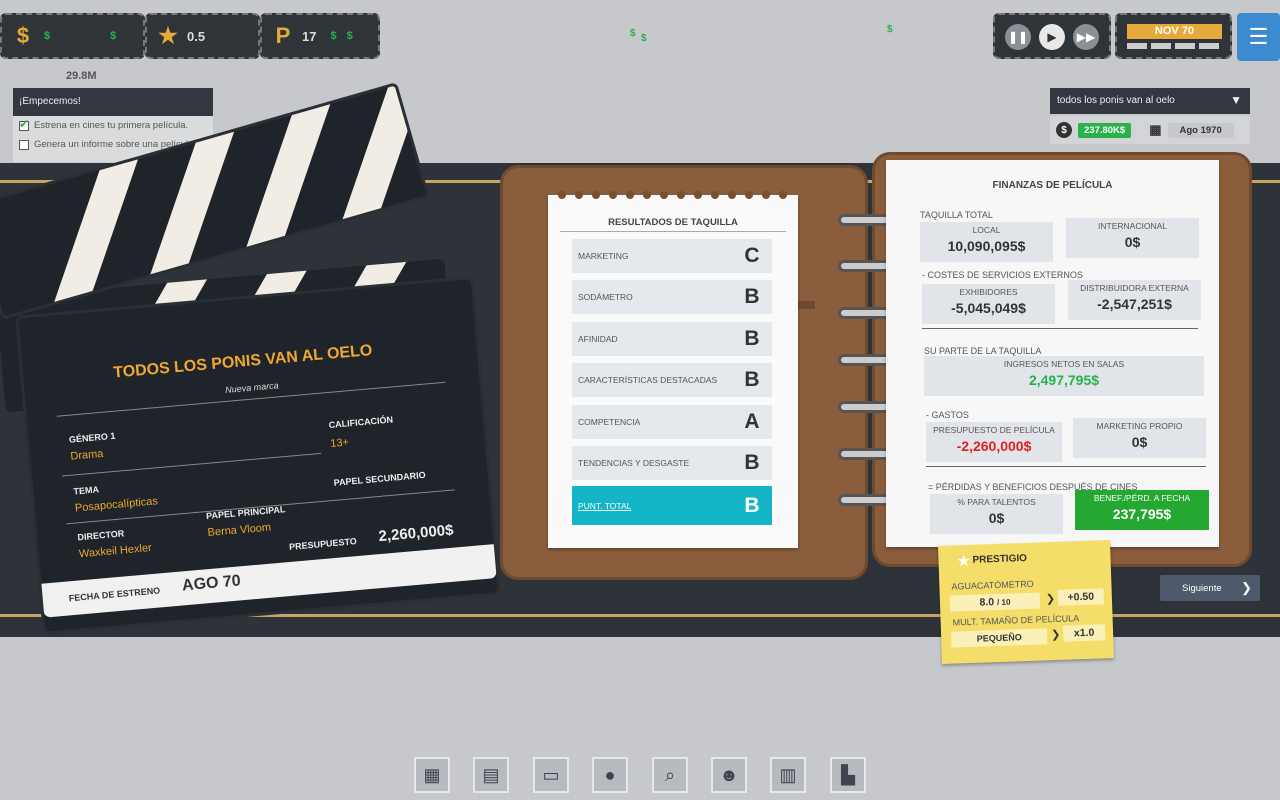  Describe the element at coordinates (252, 387) in the screenshot. I see `film-subtitle: Nueva marca` at that location.